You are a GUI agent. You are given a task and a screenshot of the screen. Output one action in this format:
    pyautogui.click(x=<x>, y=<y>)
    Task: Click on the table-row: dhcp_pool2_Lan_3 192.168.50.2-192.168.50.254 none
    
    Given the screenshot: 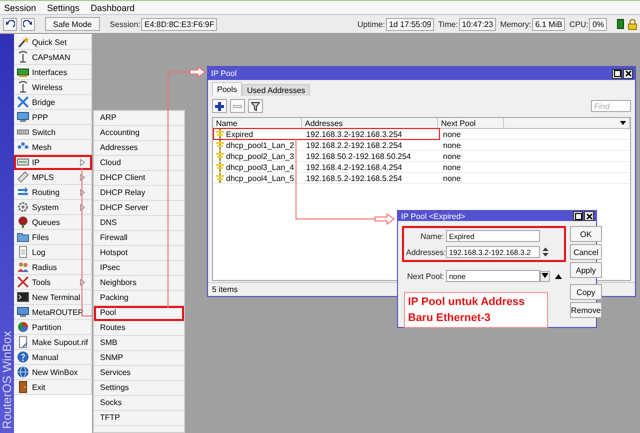 What is the action you would take?
    pyautogui.click(x=421, y=156)
    